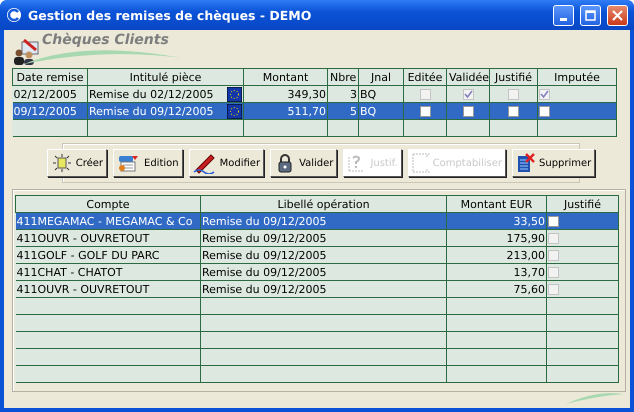 The height and width of the screenshot is (412, 634). I want to click on maximize-icon, so click(590, 15).